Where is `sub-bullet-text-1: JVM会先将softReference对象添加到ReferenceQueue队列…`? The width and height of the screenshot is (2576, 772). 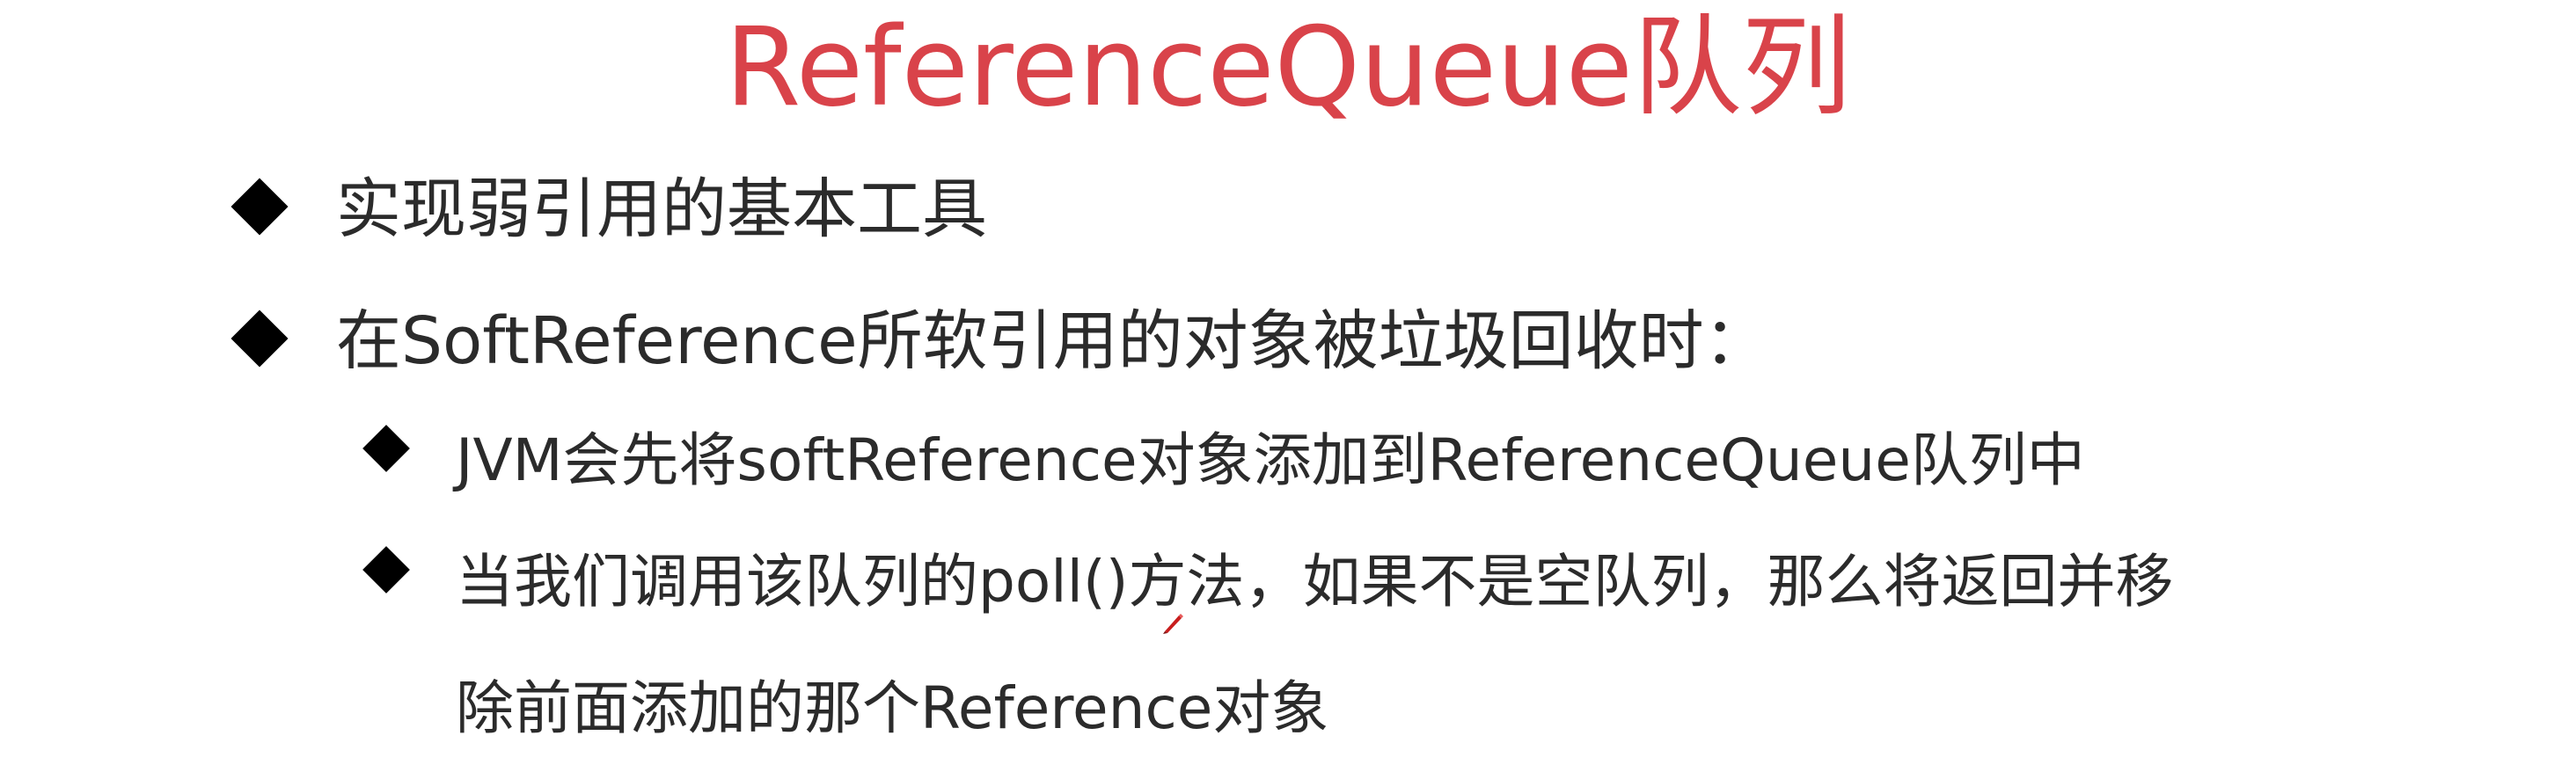
sub-bullet-text-1: JVM会先将softReference对象添加到ReferenceQueue队列… is located at coordinates (1270, 460).